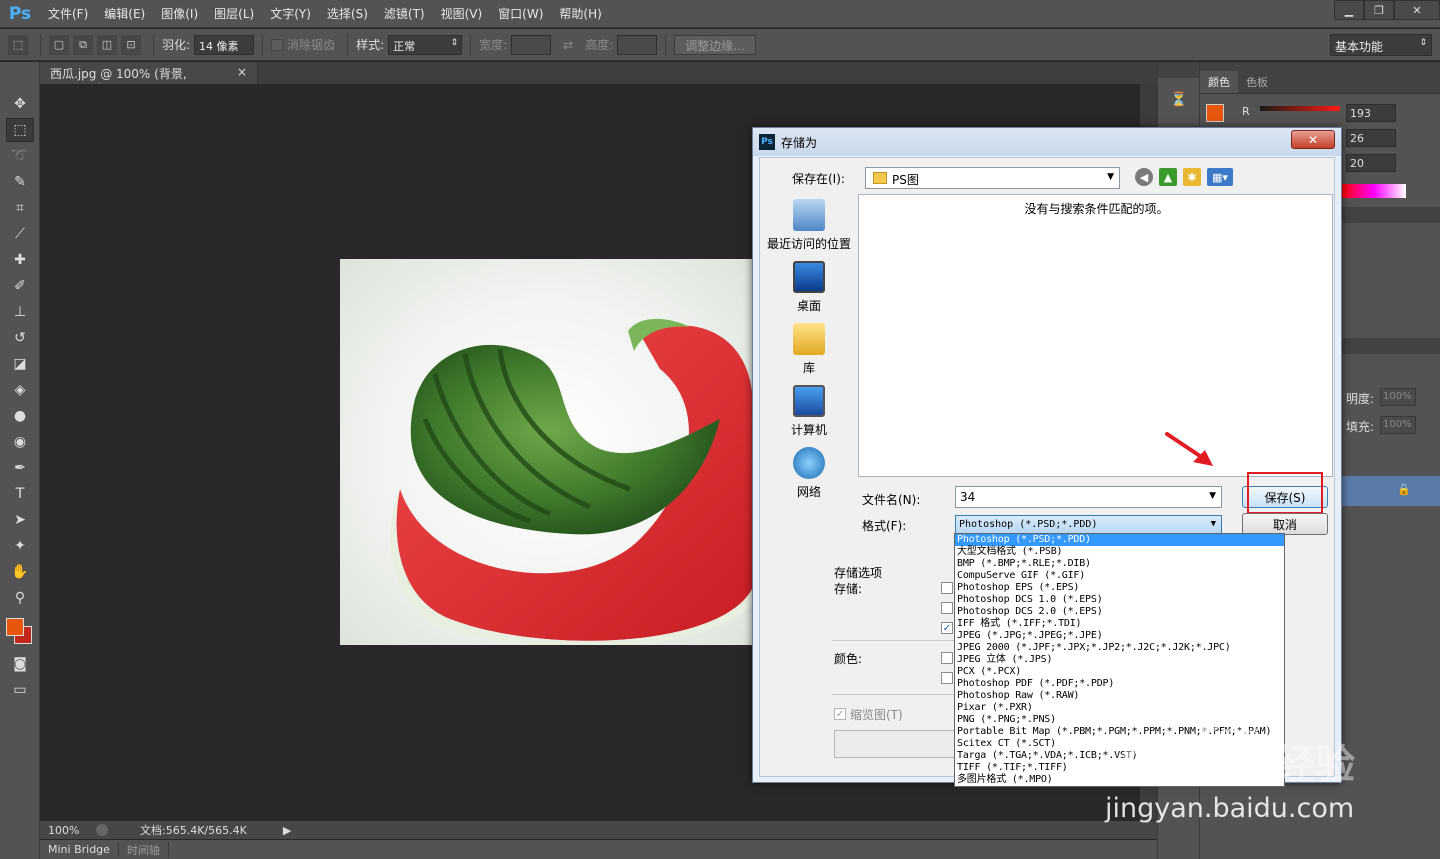 Image resolution: width=1440 pixels, height=859 pixels. What do you see at coordinates (20, 104) in the screenshot?
I see `move-tool-icon: ✥` at bounding box center [20, 104].